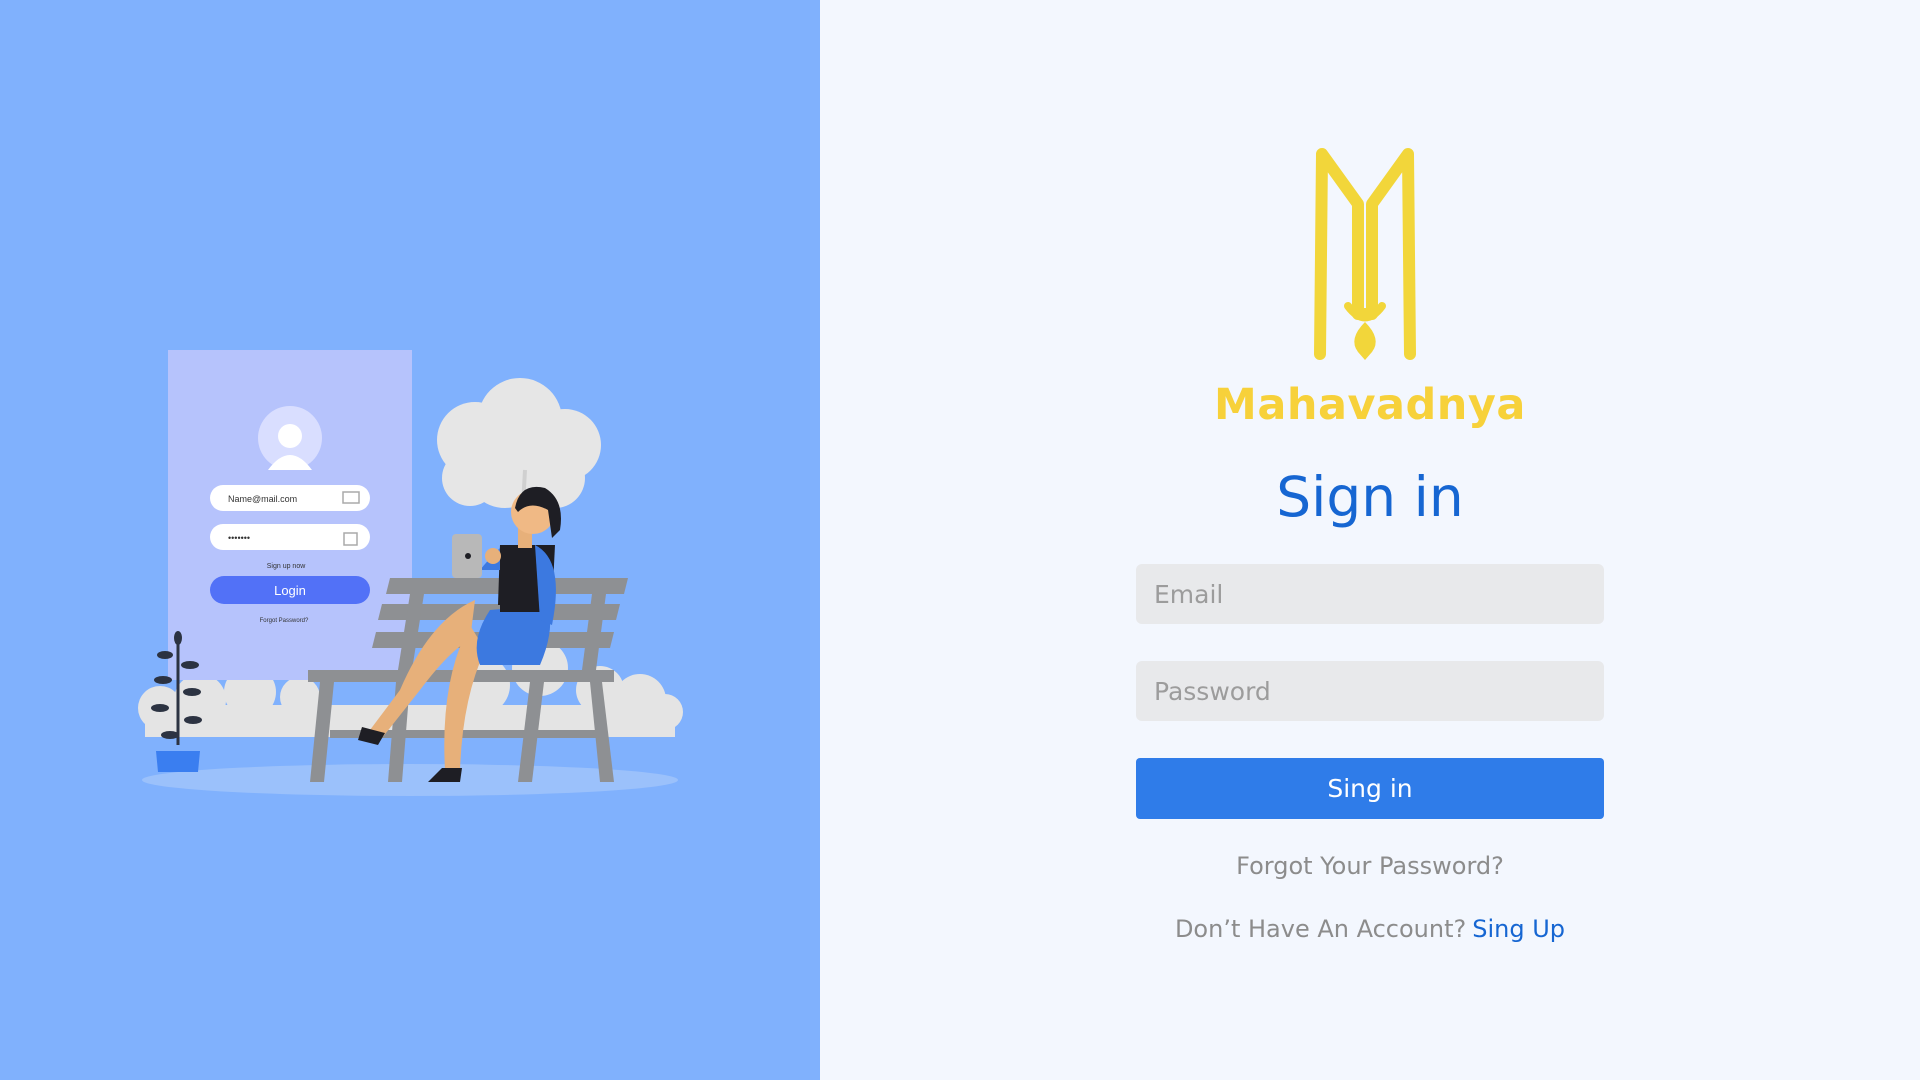  Describe the element at coordinates (1370, 788) in the screenshot. I see `signin-button: Sing in` at that location.